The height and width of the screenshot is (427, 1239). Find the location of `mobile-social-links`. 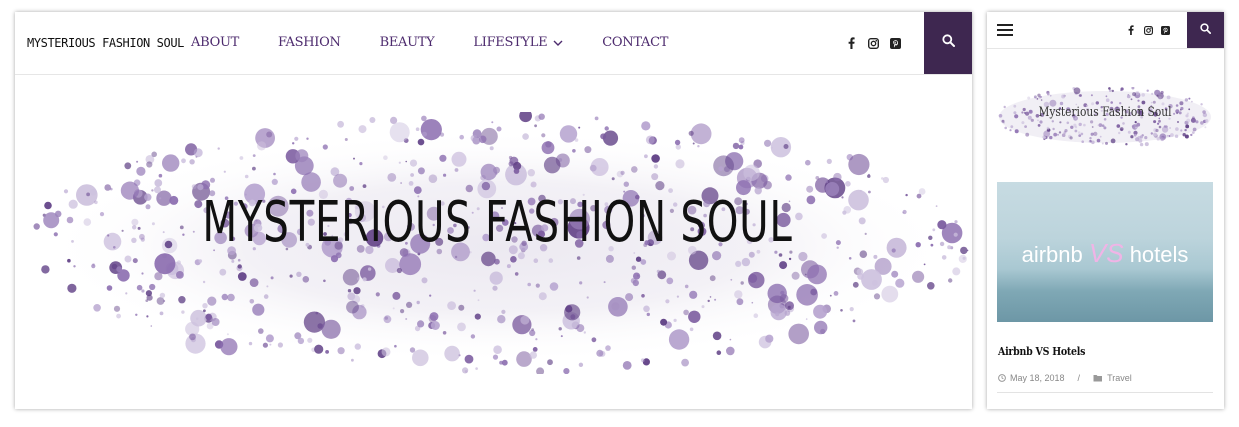

mobile-social-links is located at coordinates (1150, 30).